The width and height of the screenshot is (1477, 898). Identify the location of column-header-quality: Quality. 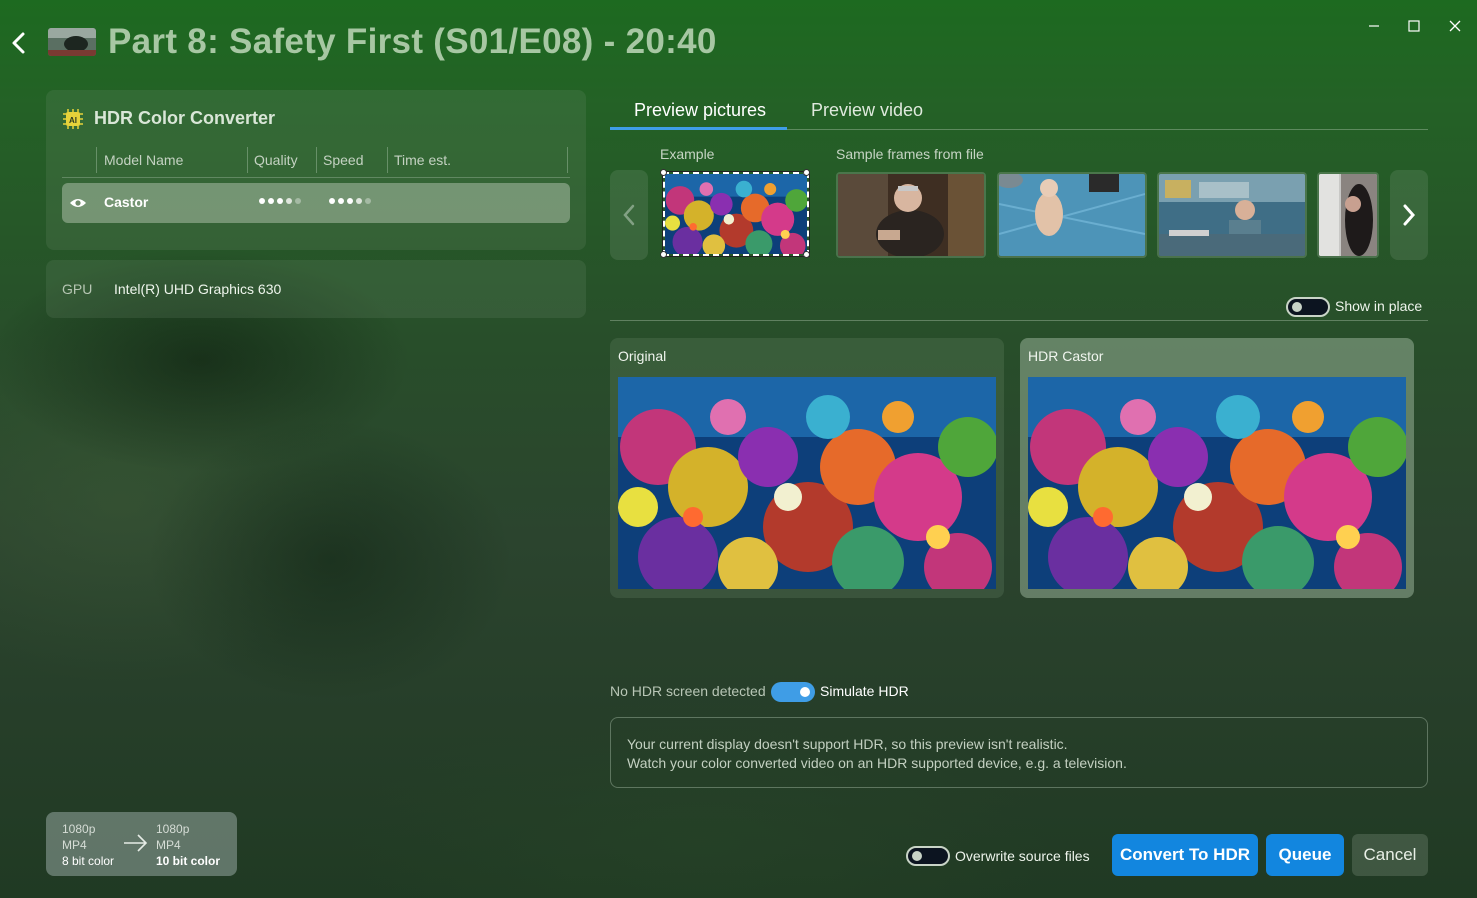
(276, 160).